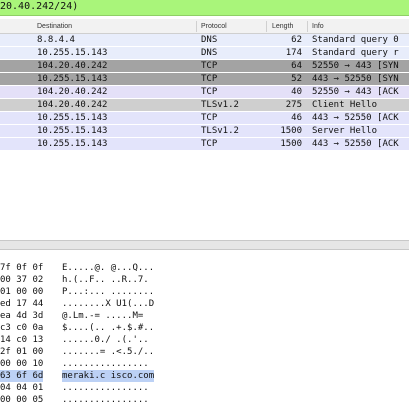 The image size is (409, 409). I want to click on bytes-row: 14 c0 13 ......0./ .(.'.., so click(204, 340).